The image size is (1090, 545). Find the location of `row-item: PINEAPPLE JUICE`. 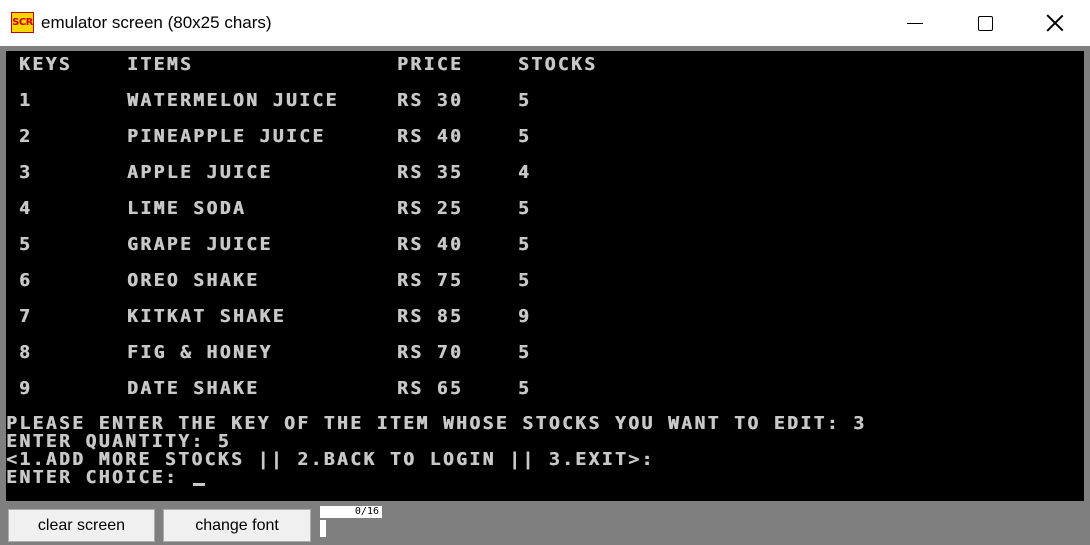

row-item: PINEAPPLE JUICE is located at coordinates (226, 136).